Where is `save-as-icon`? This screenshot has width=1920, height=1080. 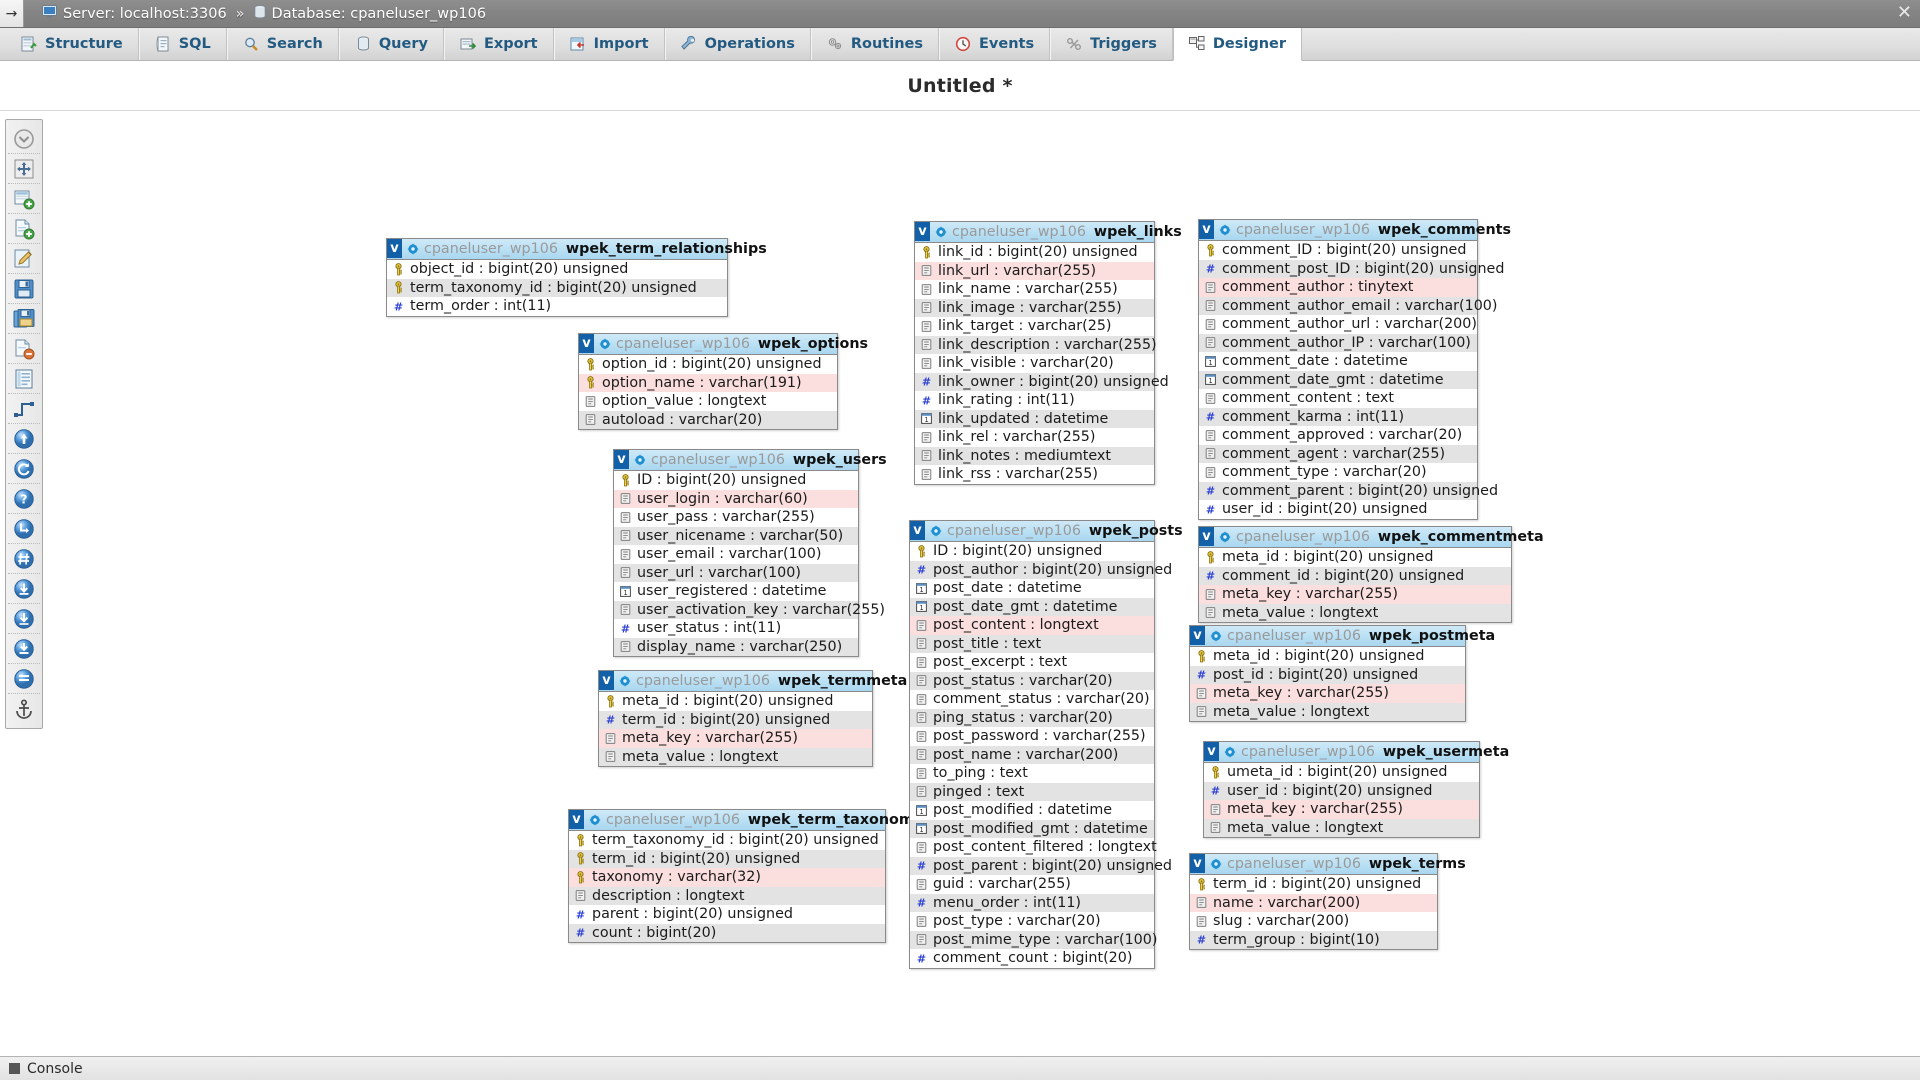
save-as-icon is located at coordinates (24, 319).